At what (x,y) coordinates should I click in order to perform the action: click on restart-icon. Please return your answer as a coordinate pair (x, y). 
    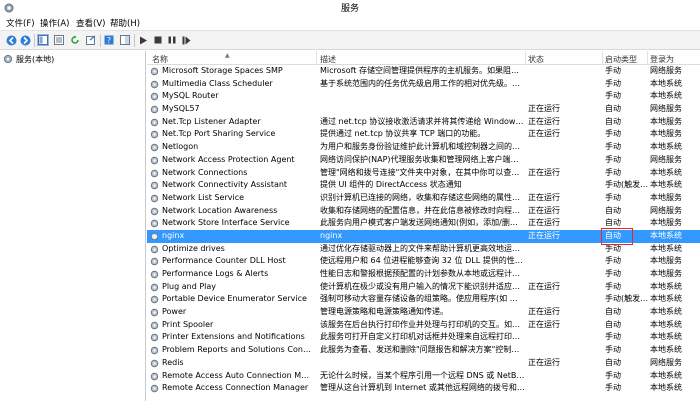
    Looking at the image, I should click on (186, 40).